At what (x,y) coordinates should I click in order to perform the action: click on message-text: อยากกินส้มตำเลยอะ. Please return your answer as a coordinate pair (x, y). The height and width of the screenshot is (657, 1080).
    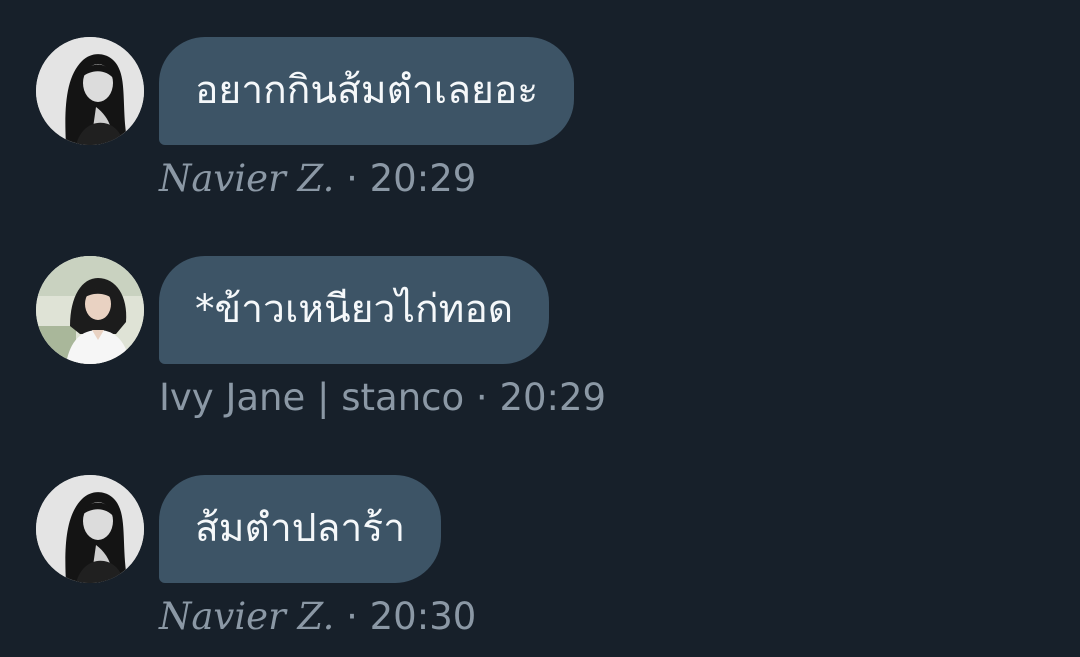
    Looking at the image, I should click on (367, 90).